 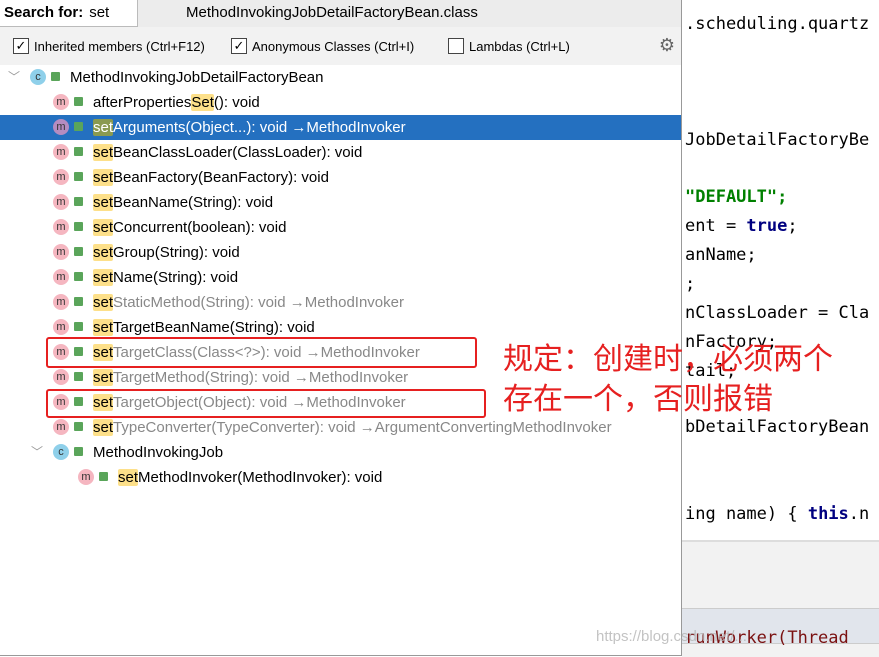 What do you see at coordinates (340, 277) in the screenshot?
I see `tree-method-item: m setName(String): void` at bounding box center [340, 277].